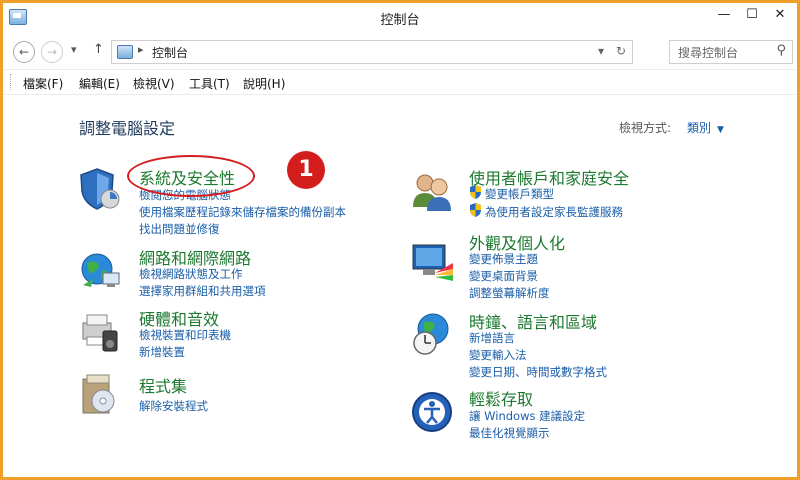 This screenshot has width=800, height=480. Describe the element at coordinates (601, 51) in the screenshot. I see `address-dropdown-icon: ▾` at that location.